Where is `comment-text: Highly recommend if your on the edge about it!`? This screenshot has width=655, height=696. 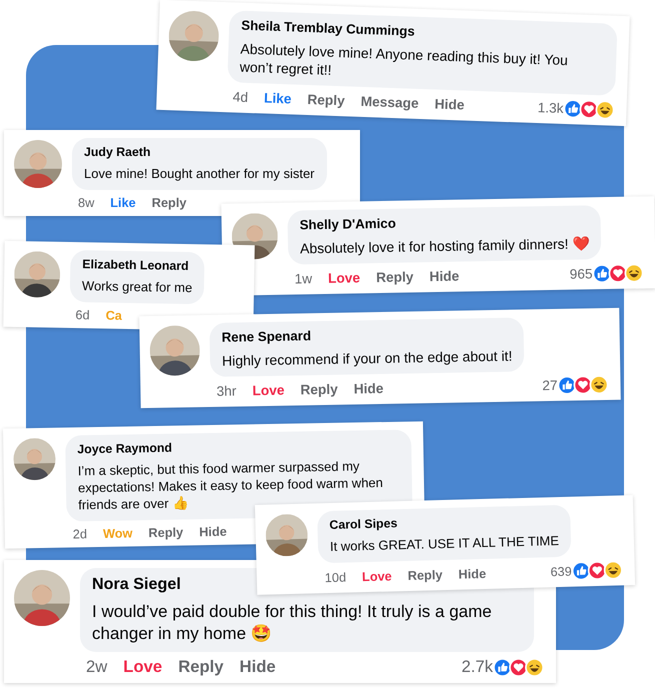
comment-text: Highly recommend if your on the edge about it! is located at coordinates (367, 358).